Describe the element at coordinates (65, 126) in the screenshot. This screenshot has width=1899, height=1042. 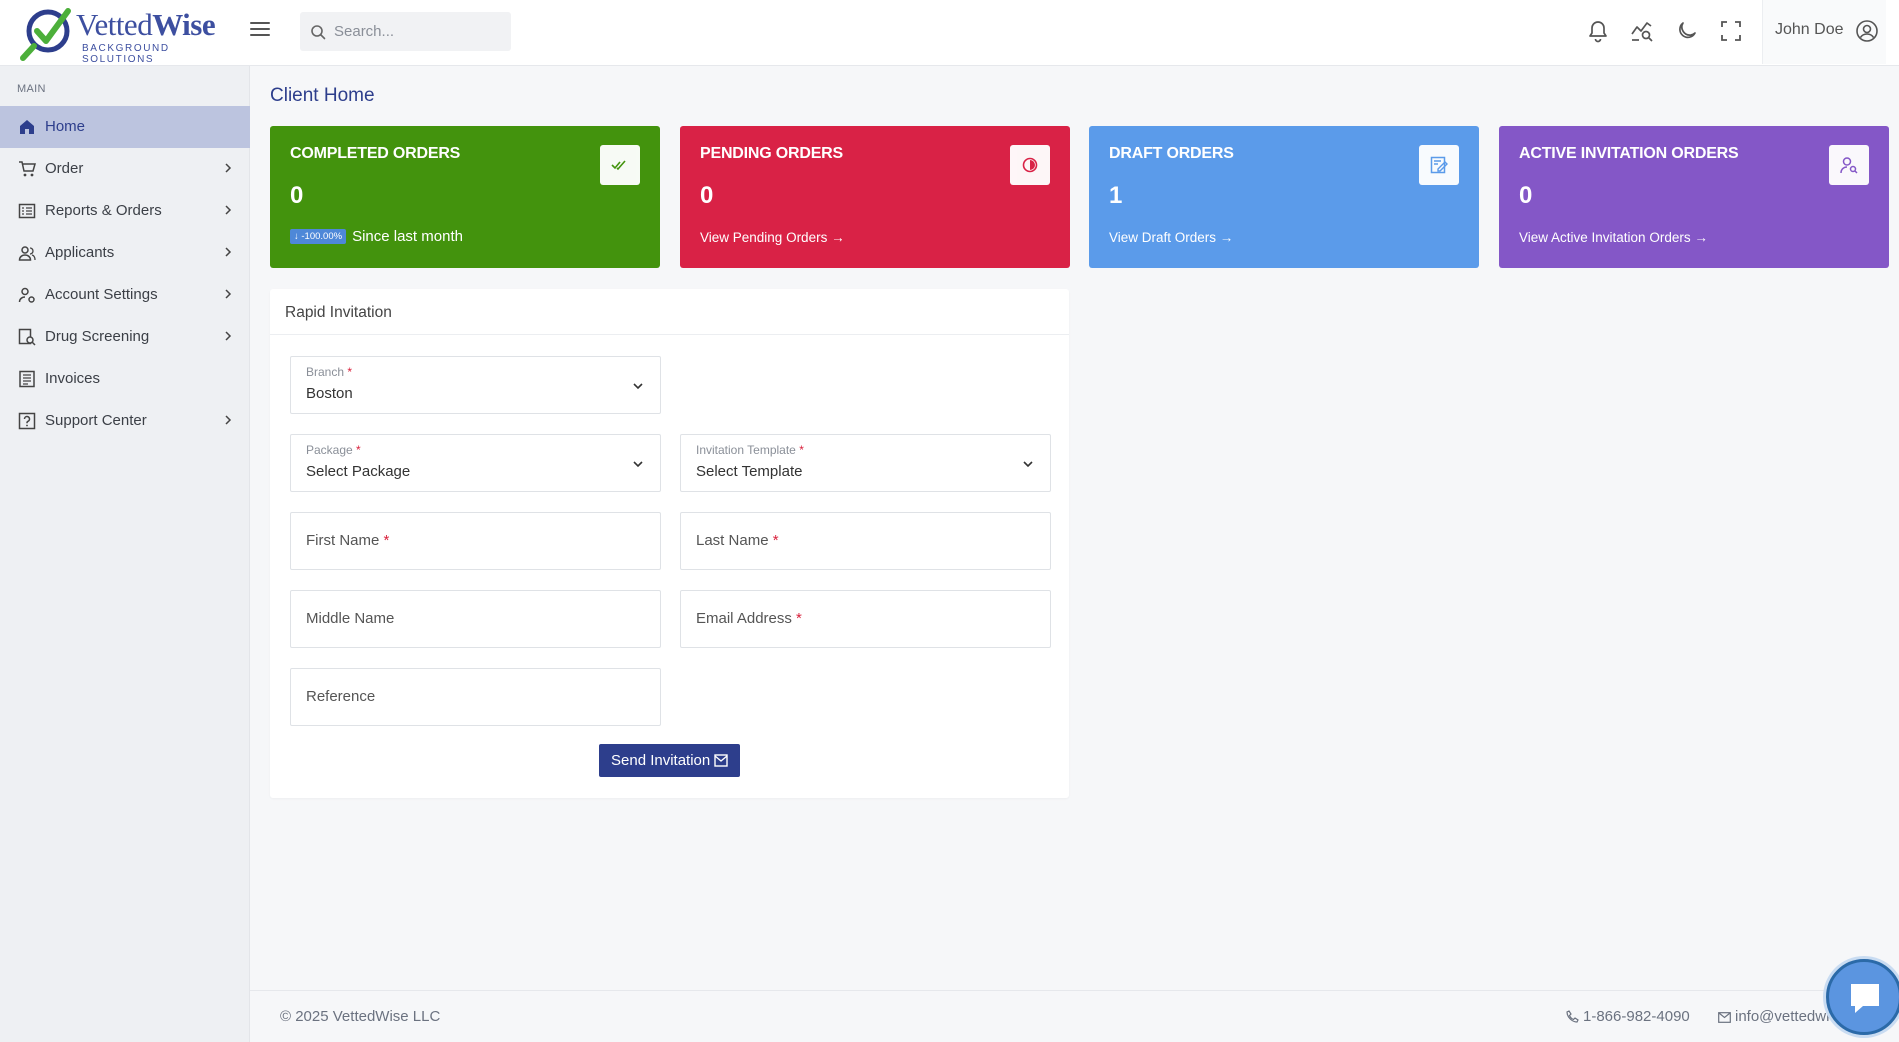
I see `sidebar-item-label: Home` at that location.